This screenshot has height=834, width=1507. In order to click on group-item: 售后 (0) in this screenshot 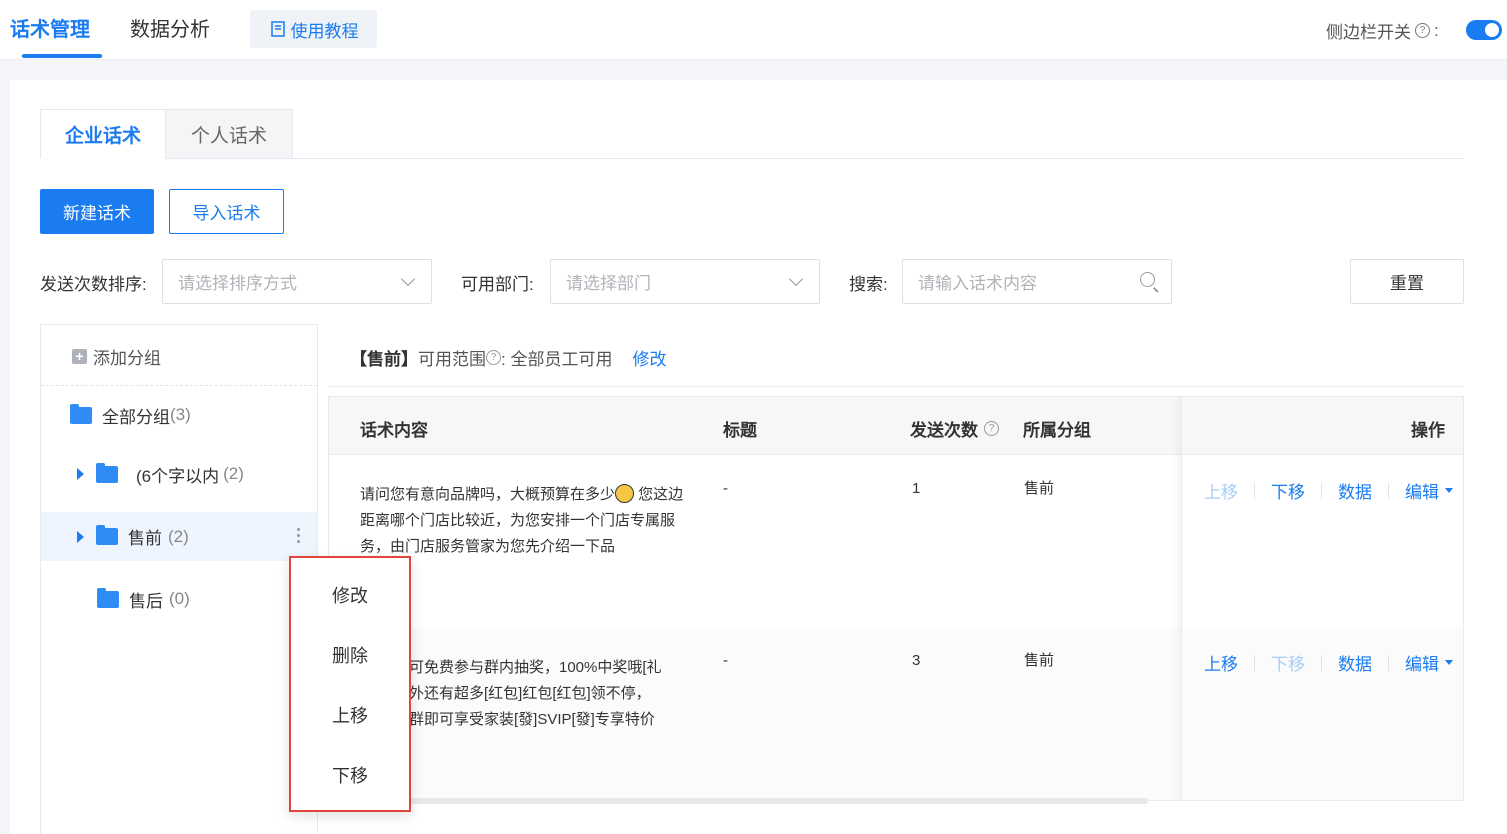, I will do `click(179, 599)`.